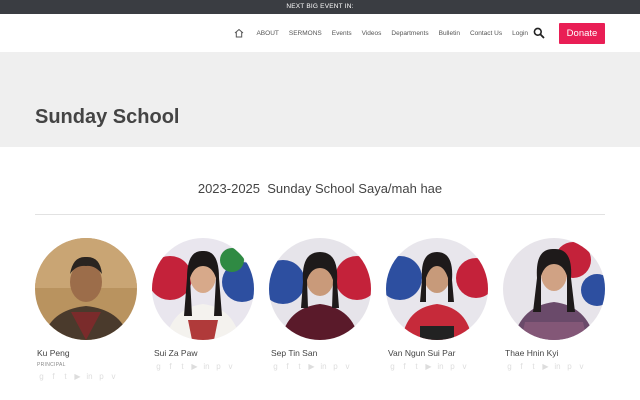 This screenshot has height=400, width=640. Describe the element at coordinates (267, 33) in the screenshot. I see `nav-item-about: ABOUT` at that location.